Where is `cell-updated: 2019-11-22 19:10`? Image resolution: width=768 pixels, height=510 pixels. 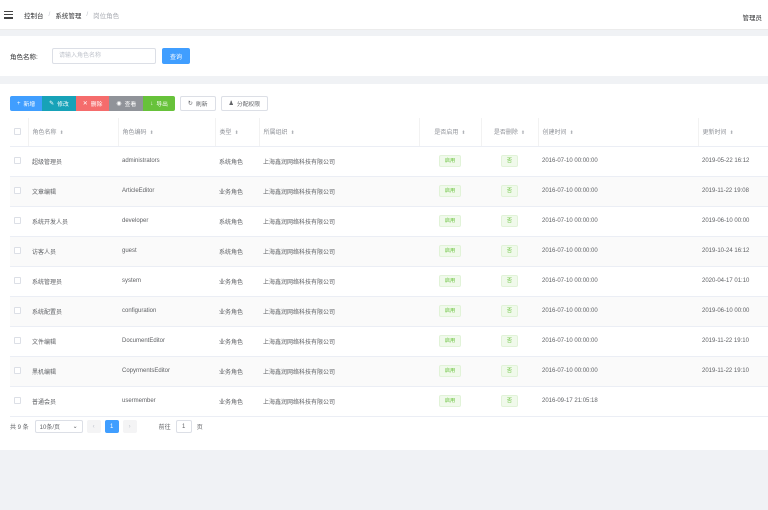 cell-updated: 2019-11-22 19:10 is located at coordinates (733, 371).